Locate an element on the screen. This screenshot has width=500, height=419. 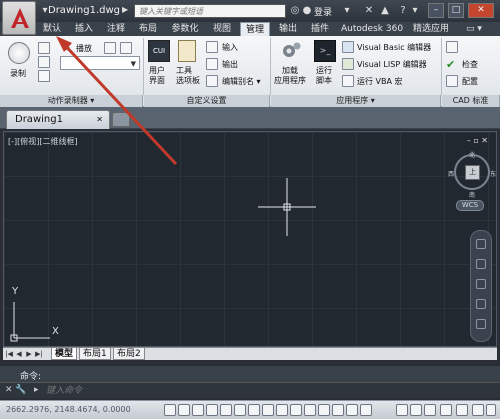
help-dropdown-icon: ▾ is located at coordinates (415, 11).